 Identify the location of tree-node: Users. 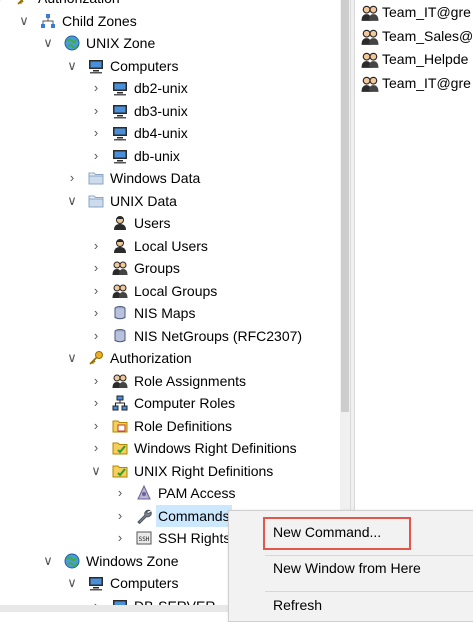
(170, 223).